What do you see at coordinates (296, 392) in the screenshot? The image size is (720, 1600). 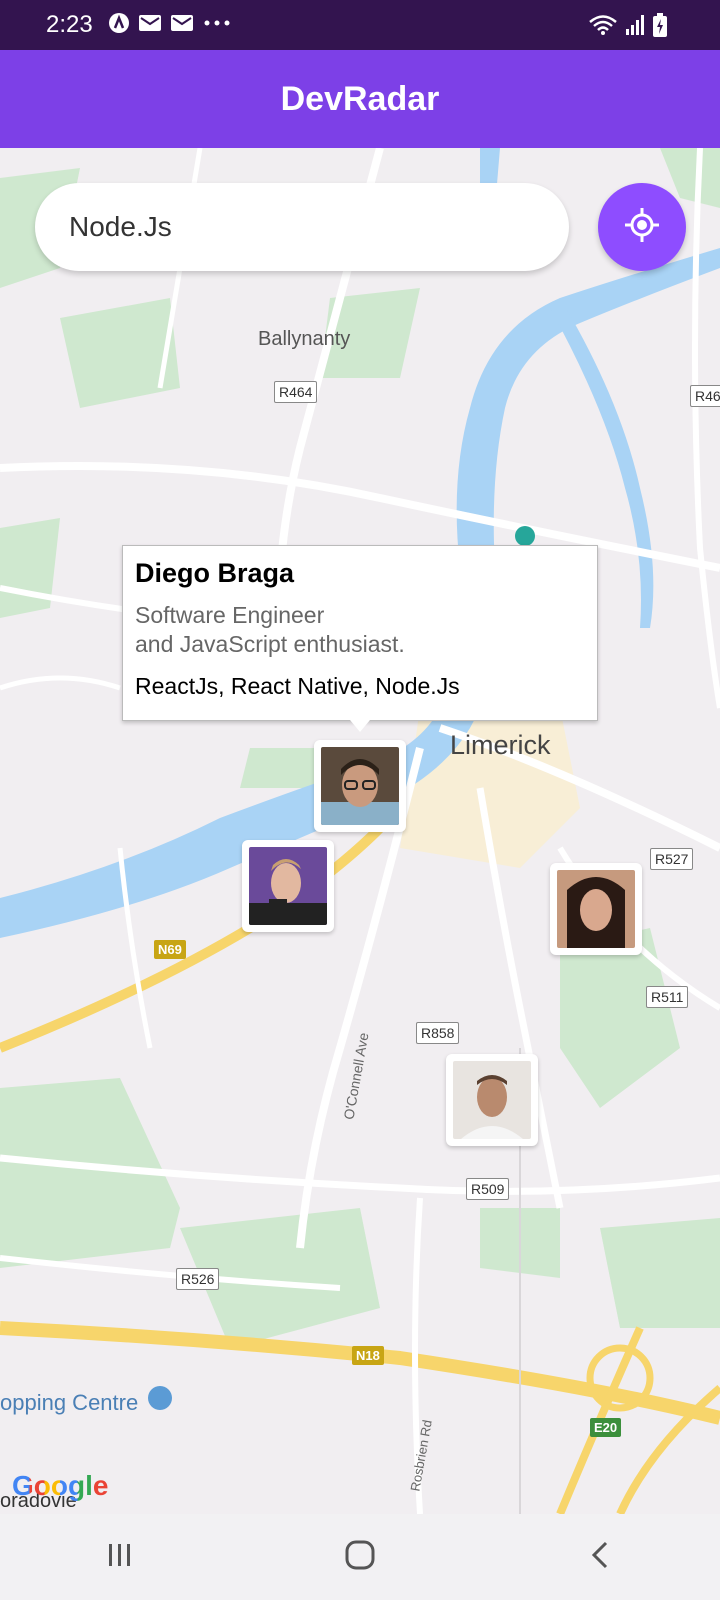 I see `road-label-r464: R464` at bounding box center [296, 392].